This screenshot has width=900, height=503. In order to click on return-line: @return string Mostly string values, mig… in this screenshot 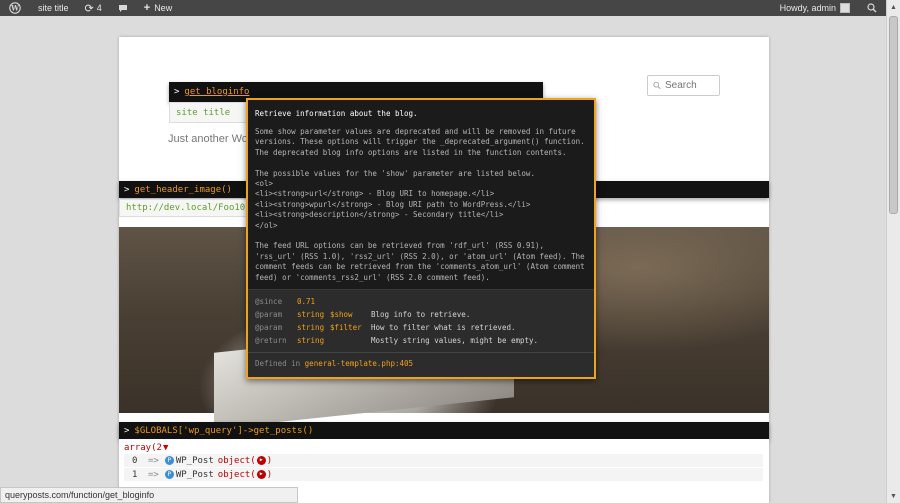, I will do `click(396, 340)`.